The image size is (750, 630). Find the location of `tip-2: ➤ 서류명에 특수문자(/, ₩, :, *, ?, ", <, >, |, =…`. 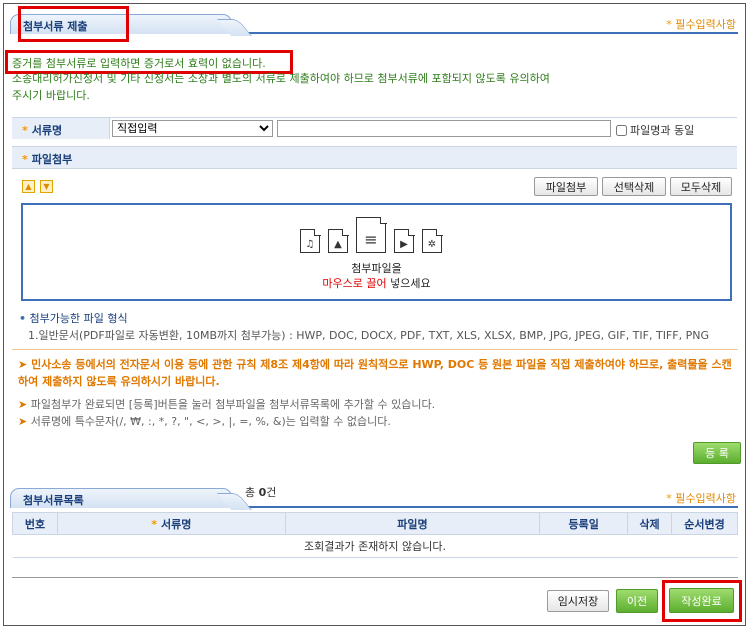

tip-2: ➤ 서류명에 특수문자(/, ₩, :, *, ?, ", <, >, |, =… is located at coordinates (204, 421).